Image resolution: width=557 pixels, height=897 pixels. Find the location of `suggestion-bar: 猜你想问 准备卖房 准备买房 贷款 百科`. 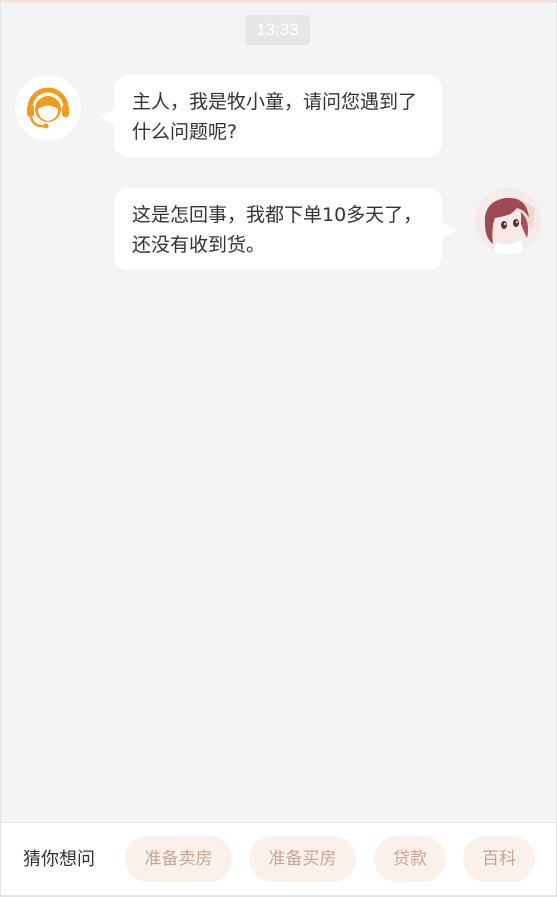

suggestion-bar: 猜你想问 准备卖房 准备买房 贷款 百科 is located at coordinates (278, 859).